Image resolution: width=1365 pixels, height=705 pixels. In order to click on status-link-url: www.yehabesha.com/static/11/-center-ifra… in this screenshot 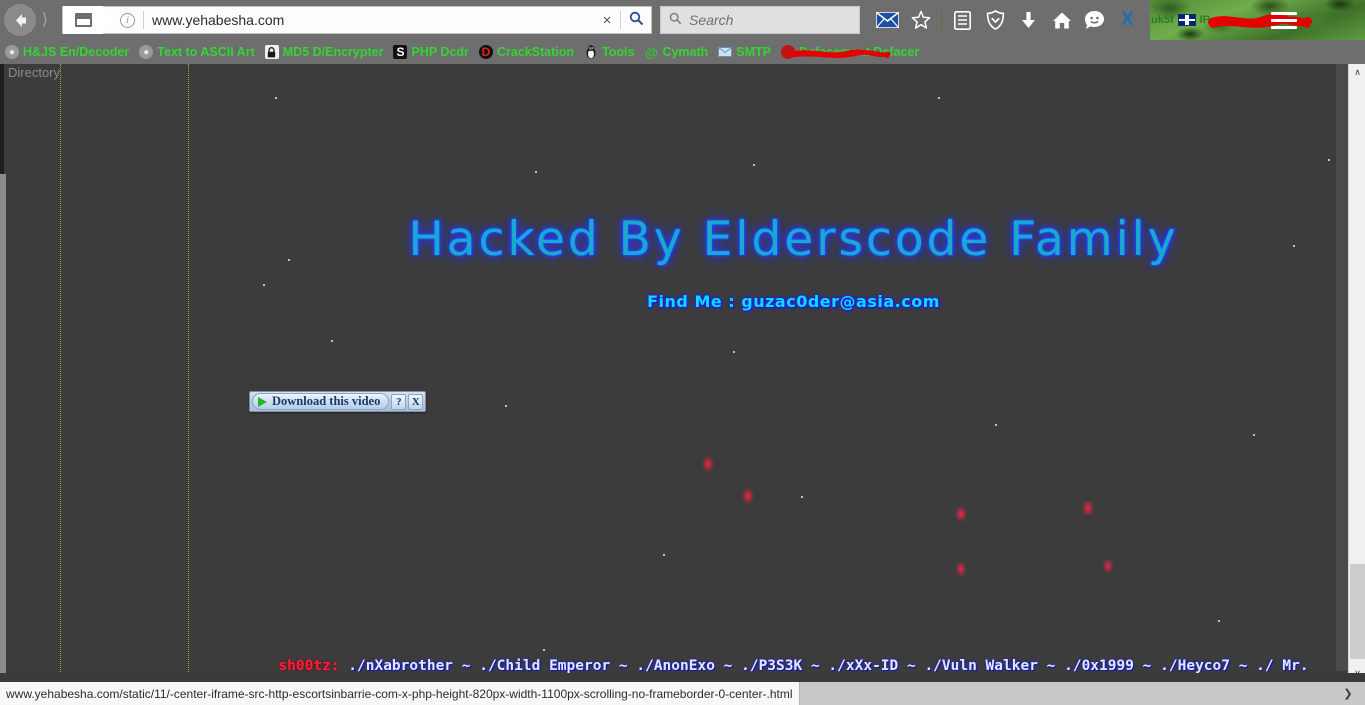, I will do `click(400, 693)`.